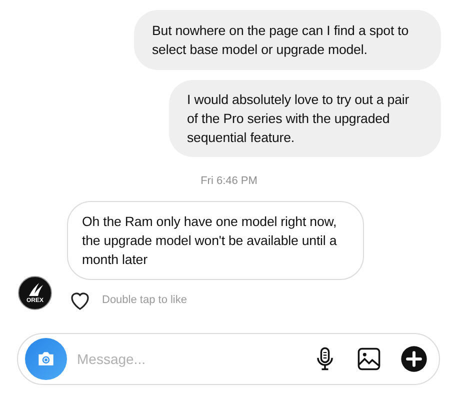 Image resolution: width=458 pixels, height=400 pixels. Describe the element at coordinates (144, 300) in the screenshot. I see `like-hint: Double tap to like` at that location.